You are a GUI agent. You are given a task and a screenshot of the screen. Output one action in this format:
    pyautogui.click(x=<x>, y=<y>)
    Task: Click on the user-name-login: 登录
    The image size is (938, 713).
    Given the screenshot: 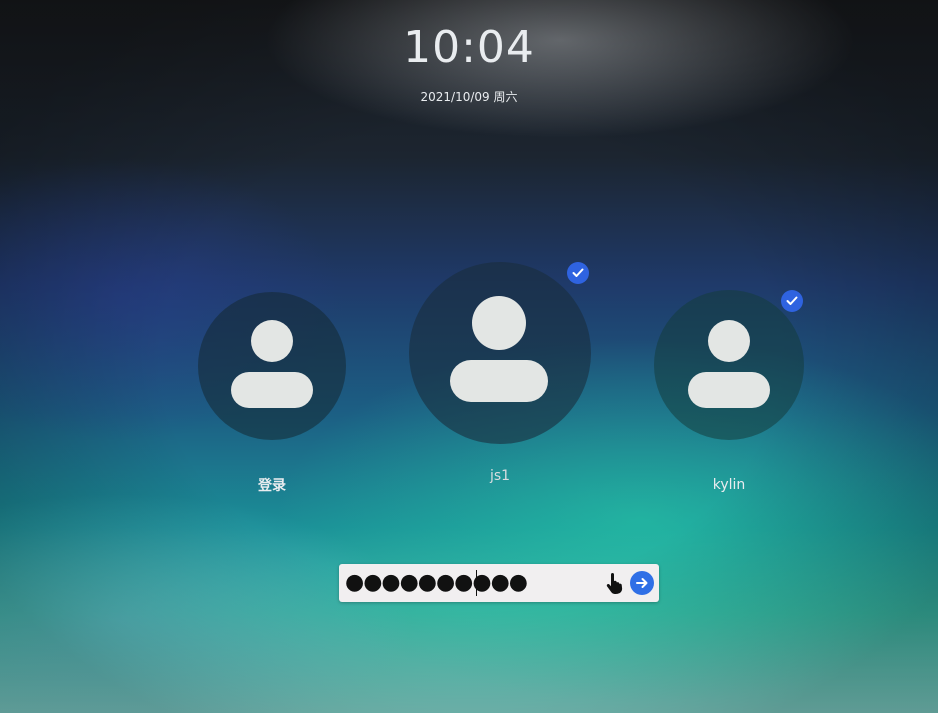 What is the action you would take?
    pyautogui.click(x=272, y=485)
    